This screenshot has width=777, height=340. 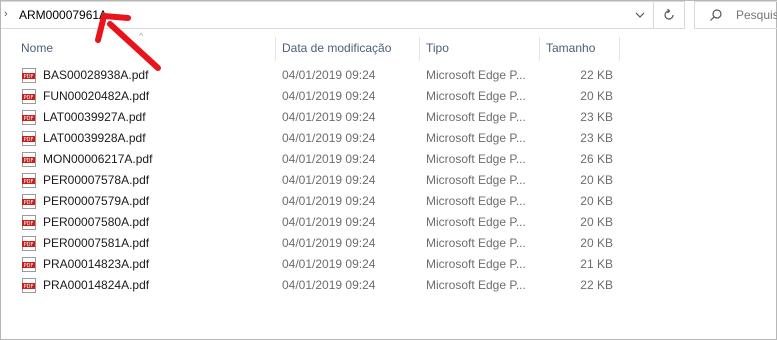 What do you see at coordinates (96, 96) in the screenshot?
I see `file-name: FUN00020482A.pdf` at bounding box center [96, 96].